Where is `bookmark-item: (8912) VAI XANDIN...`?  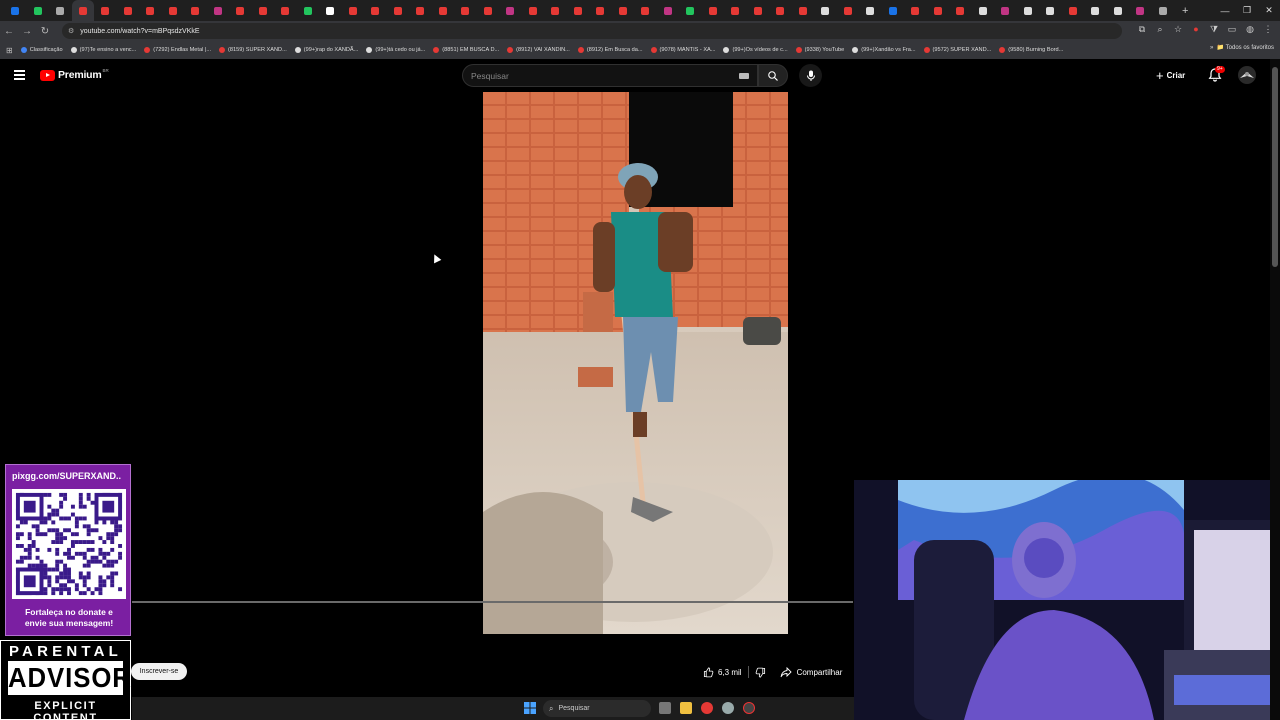 bookmark-item: (8912) VAI XANDIN... is located at coordinates (538, 50).